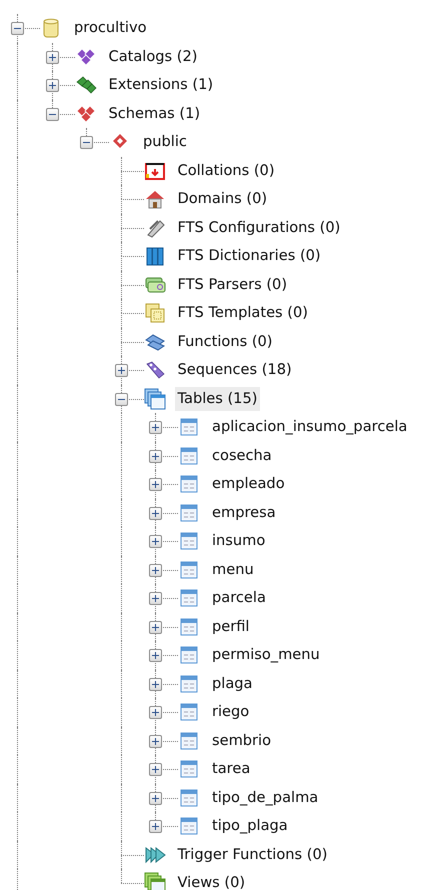  Describe the element at coordinates (248, 484) in the screenshot. I see `tree-item: empleado` at that location.